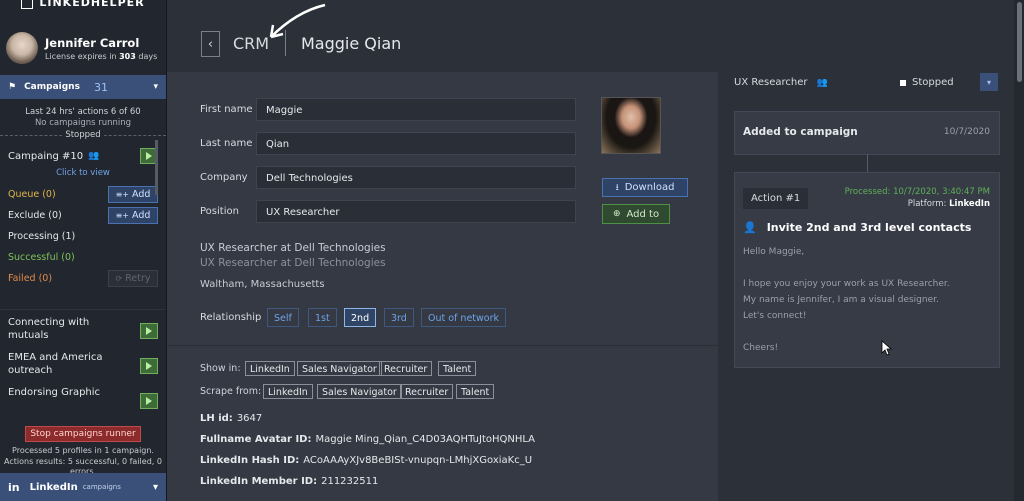 The height and width of the screenshot is (501, 1024). I want to click on action-badge: Action #1, so click(776, 198).